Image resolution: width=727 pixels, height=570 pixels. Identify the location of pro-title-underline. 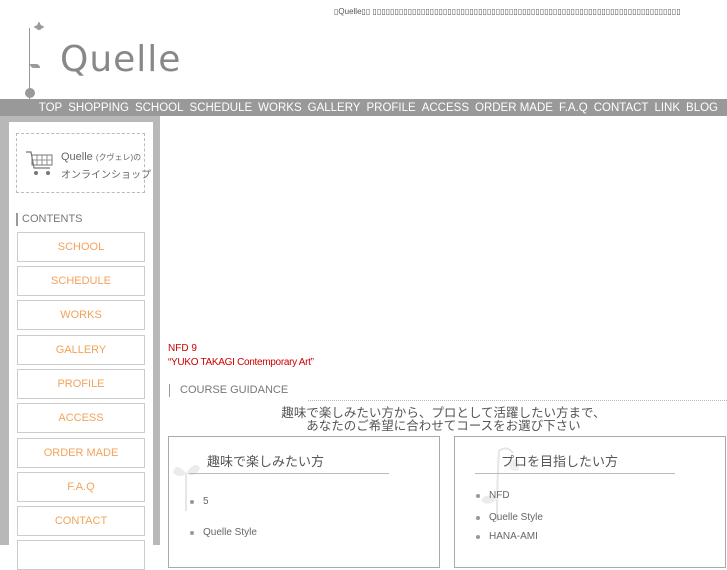
(575, 473).